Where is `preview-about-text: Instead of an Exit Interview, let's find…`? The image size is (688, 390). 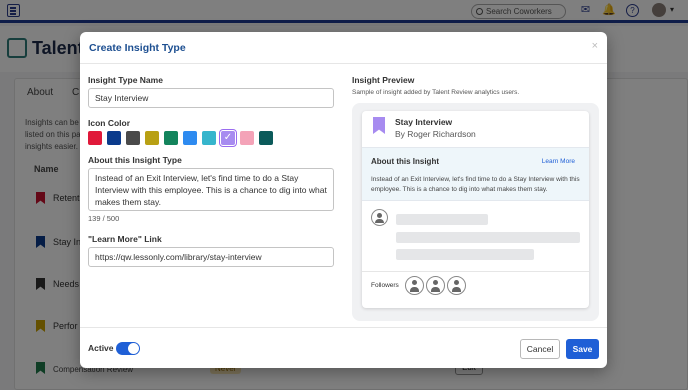 preview-about-text: Instead of an Exit Interview, let's find… is located at coordinates (475, 184).